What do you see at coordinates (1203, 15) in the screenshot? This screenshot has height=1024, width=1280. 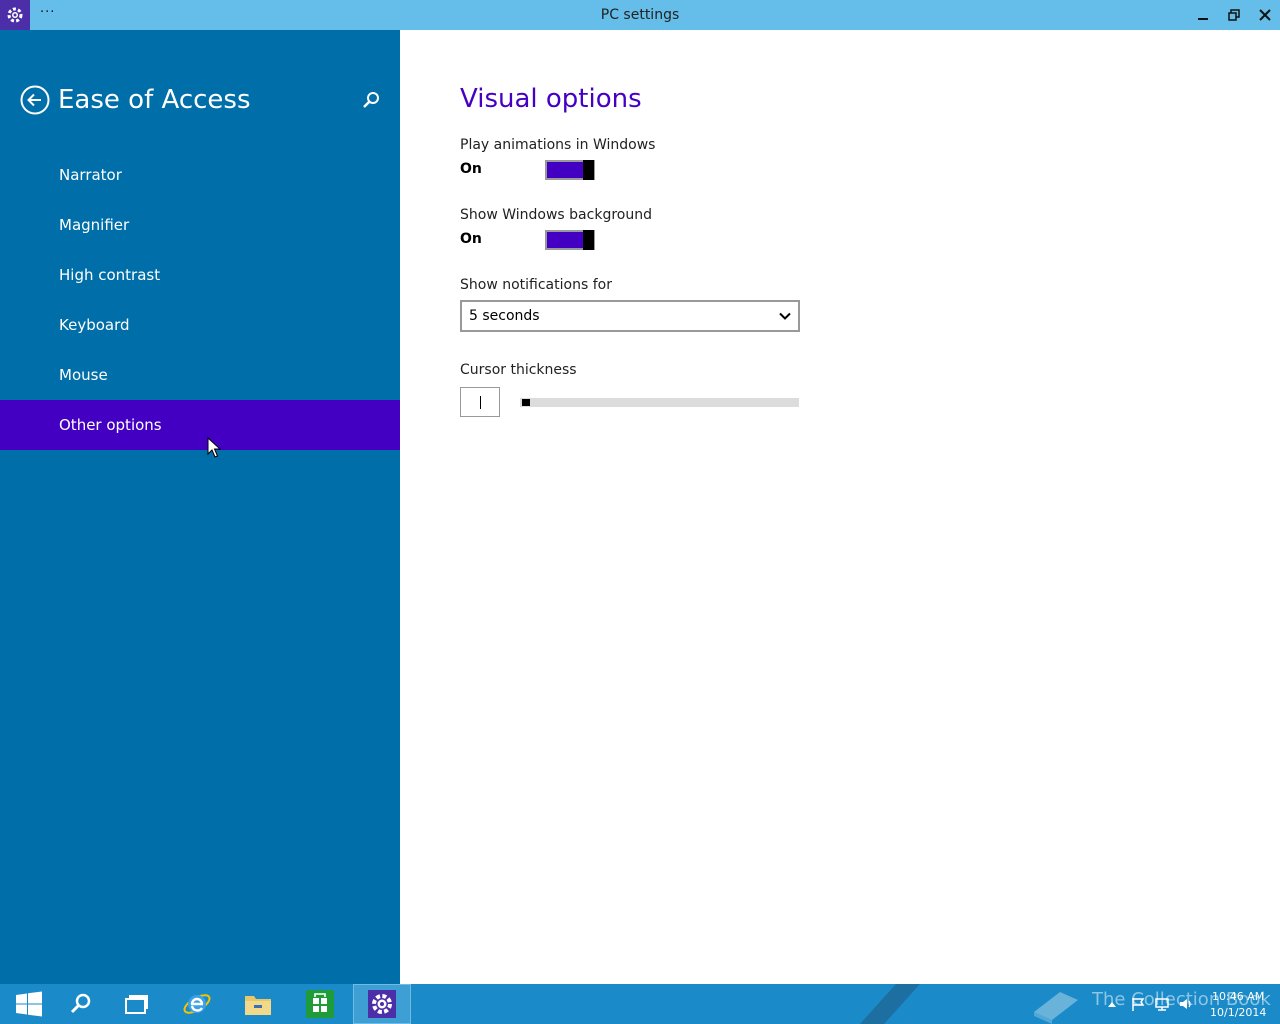 I see `minimize-button` at bounding box center [1203, 15].